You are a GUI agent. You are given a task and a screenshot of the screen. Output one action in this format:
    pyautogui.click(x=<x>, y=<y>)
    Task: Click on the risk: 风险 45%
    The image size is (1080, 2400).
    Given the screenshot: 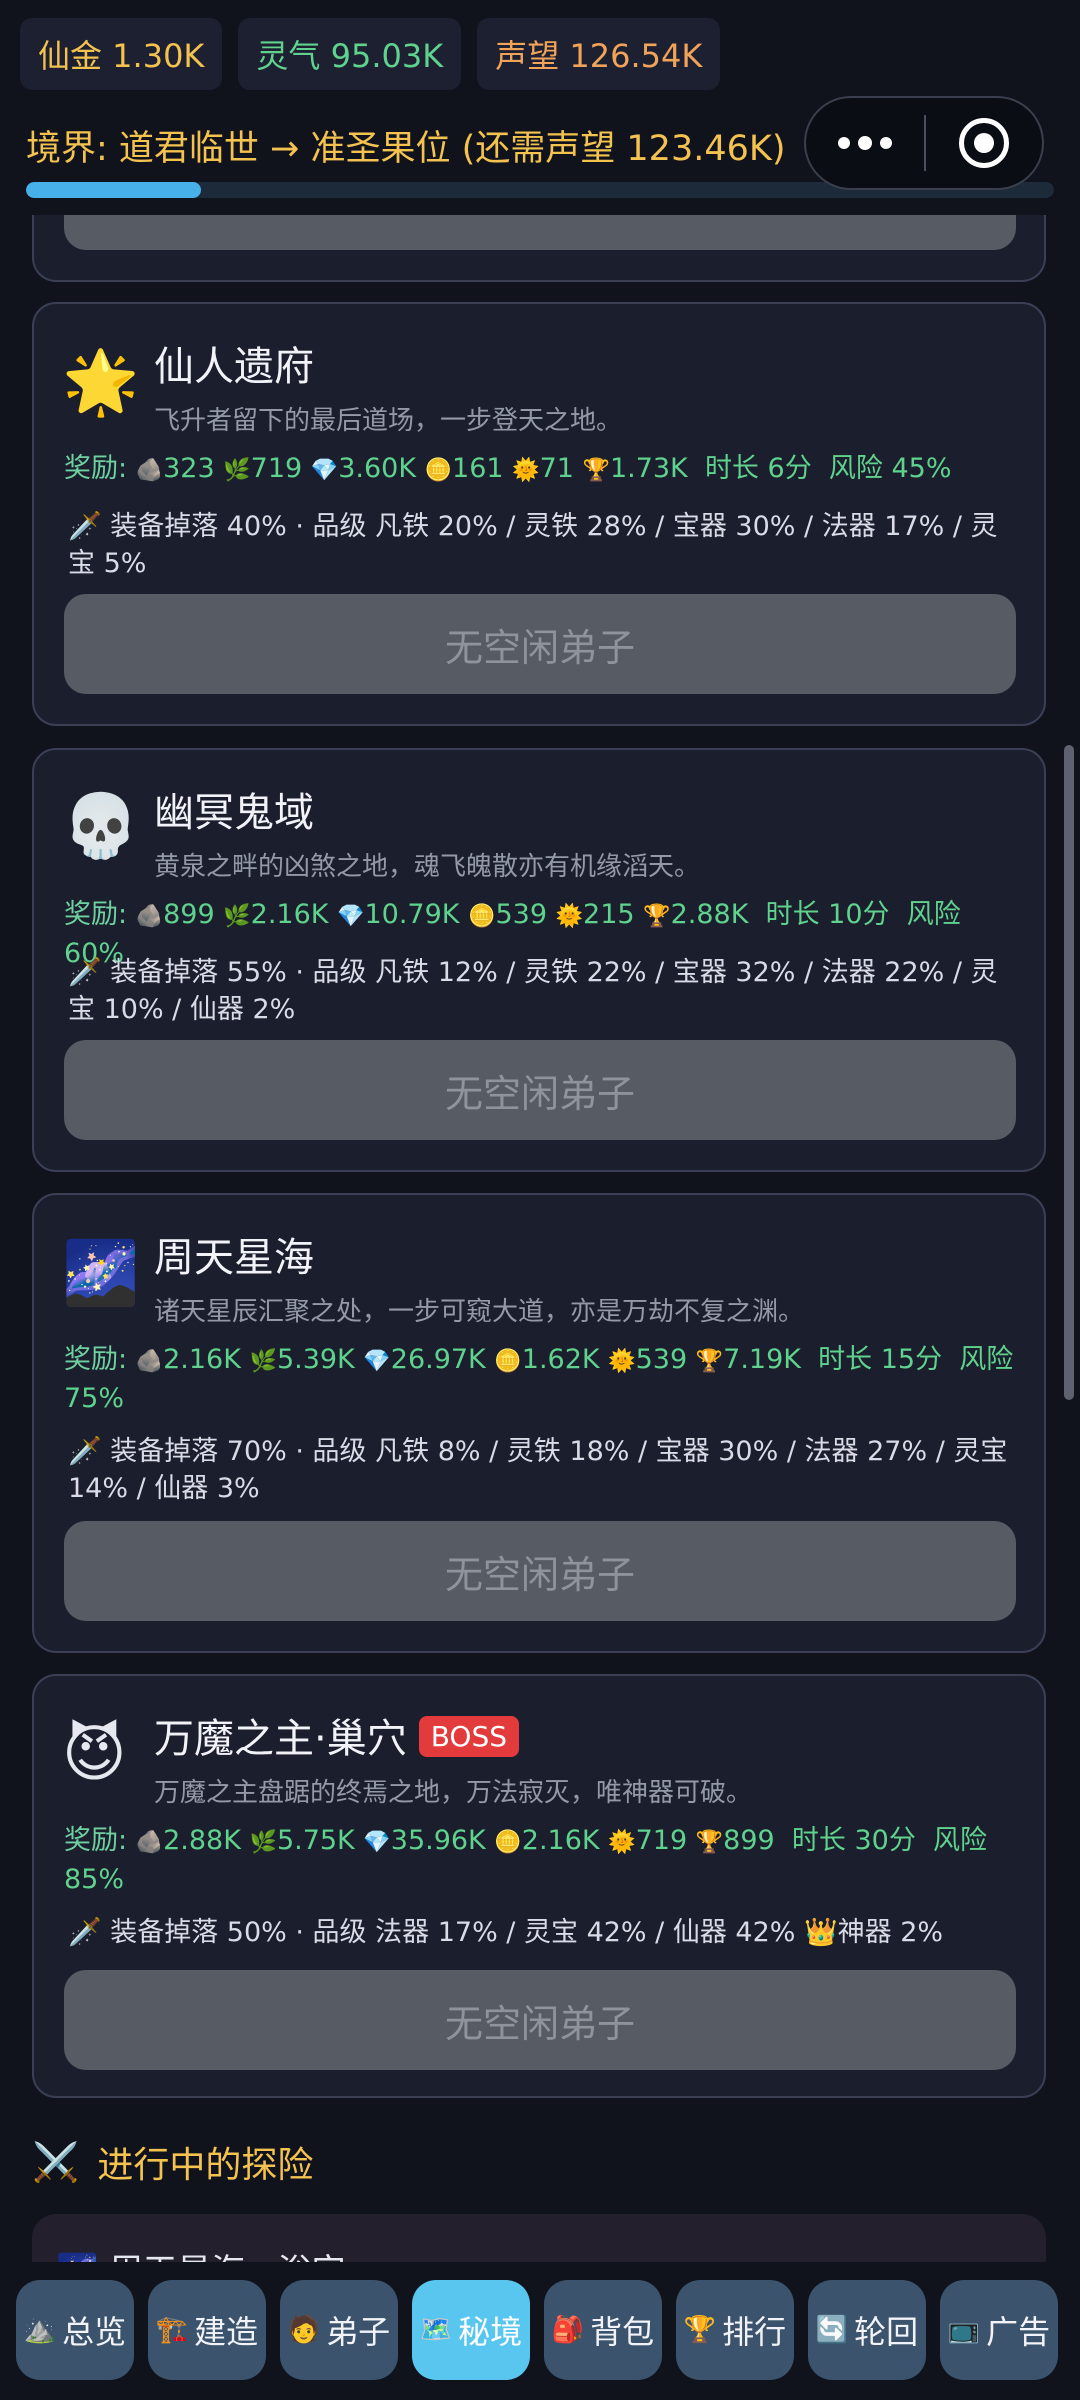 What is the action you would take?
    pyautogui.click(x=890, y=468)
    